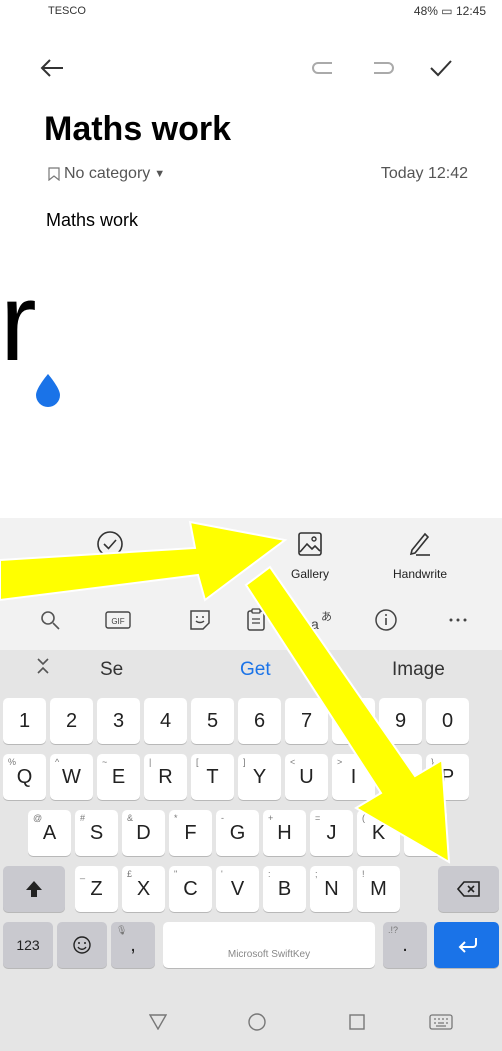 Image resolution: width=502 pixels, height=1051 pixels. Describe the element at coordinates (310, 555) in the screenshot. I see `gallery-tool: Gallery` at that location.